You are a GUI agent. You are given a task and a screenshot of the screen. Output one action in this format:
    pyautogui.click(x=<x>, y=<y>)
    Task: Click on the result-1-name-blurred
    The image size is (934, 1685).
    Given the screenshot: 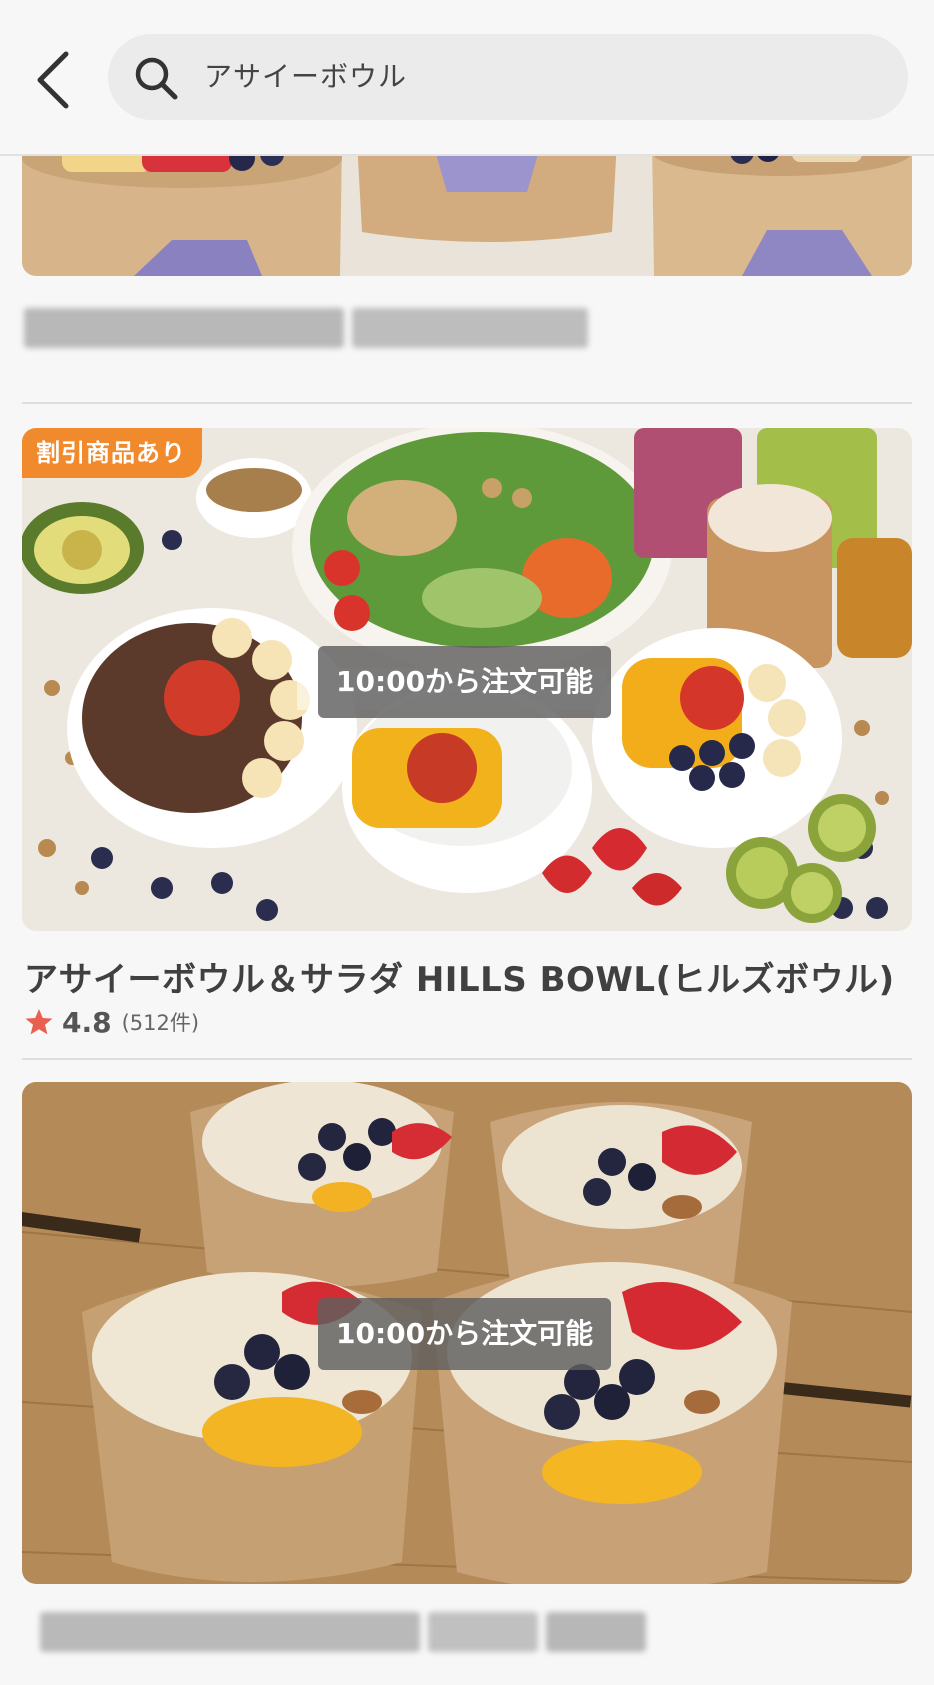 What is the action you would take?
    pyautogui.click(x=306, y=328)
    